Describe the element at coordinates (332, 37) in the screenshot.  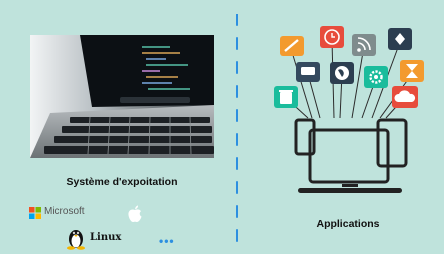
I see `clock-icon` at that location.